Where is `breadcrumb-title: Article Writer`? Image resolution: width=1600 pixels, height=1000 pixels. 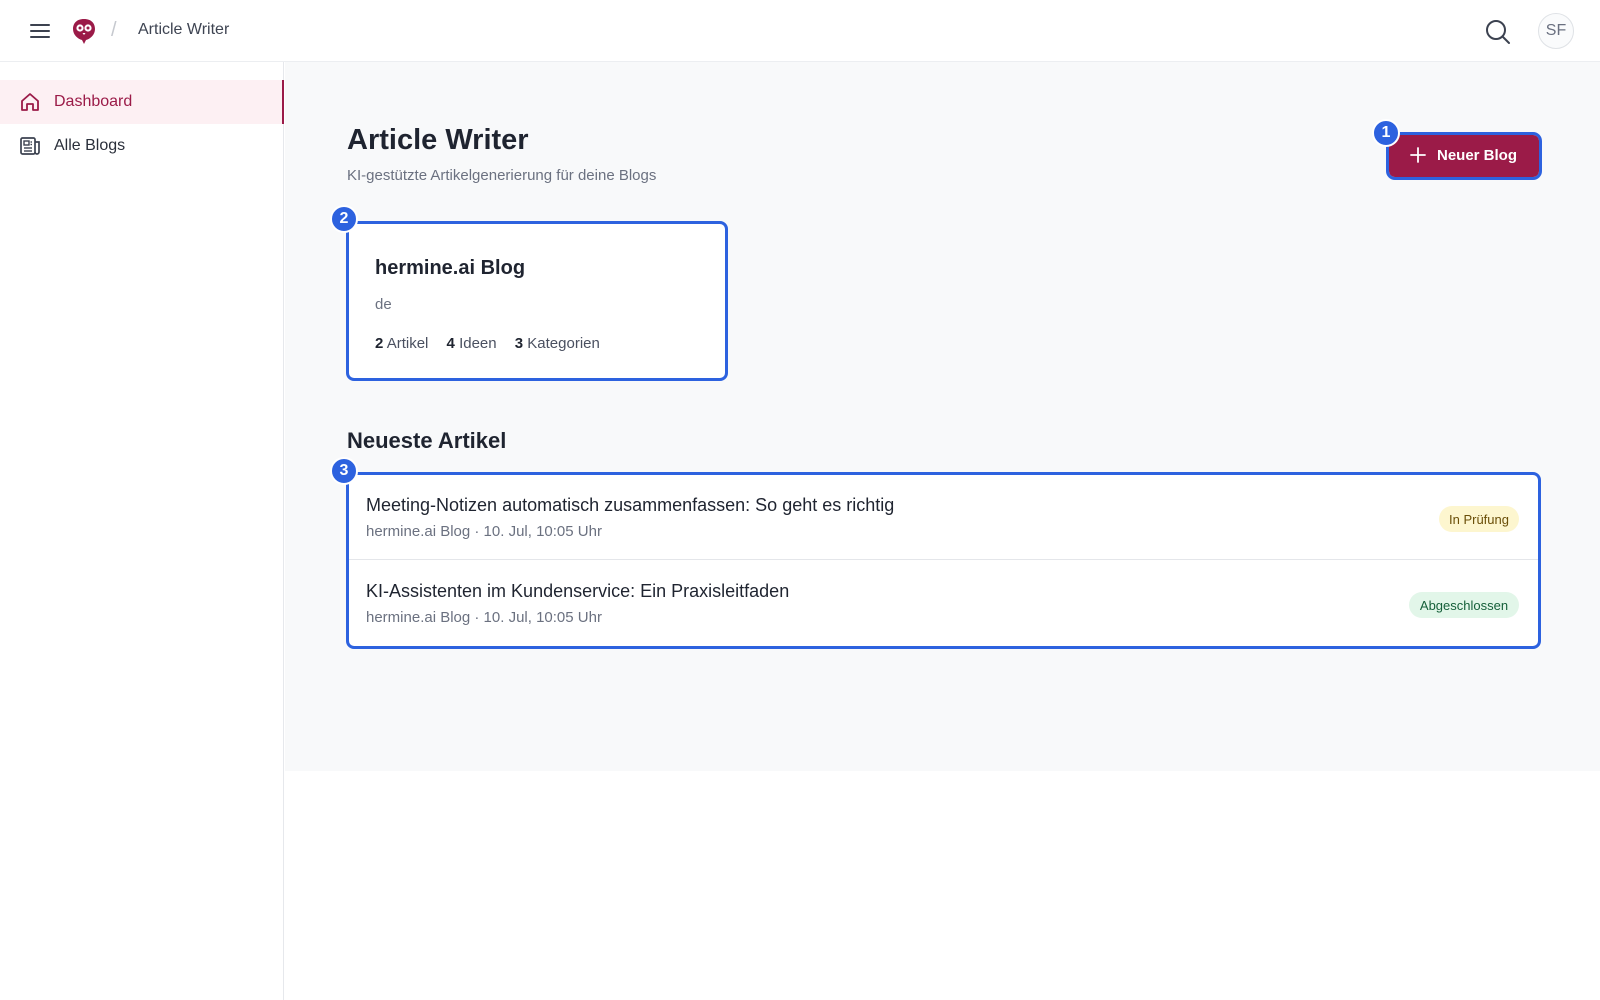 breadcrumb-title: Article Writer is located at coordinates (183, 30).